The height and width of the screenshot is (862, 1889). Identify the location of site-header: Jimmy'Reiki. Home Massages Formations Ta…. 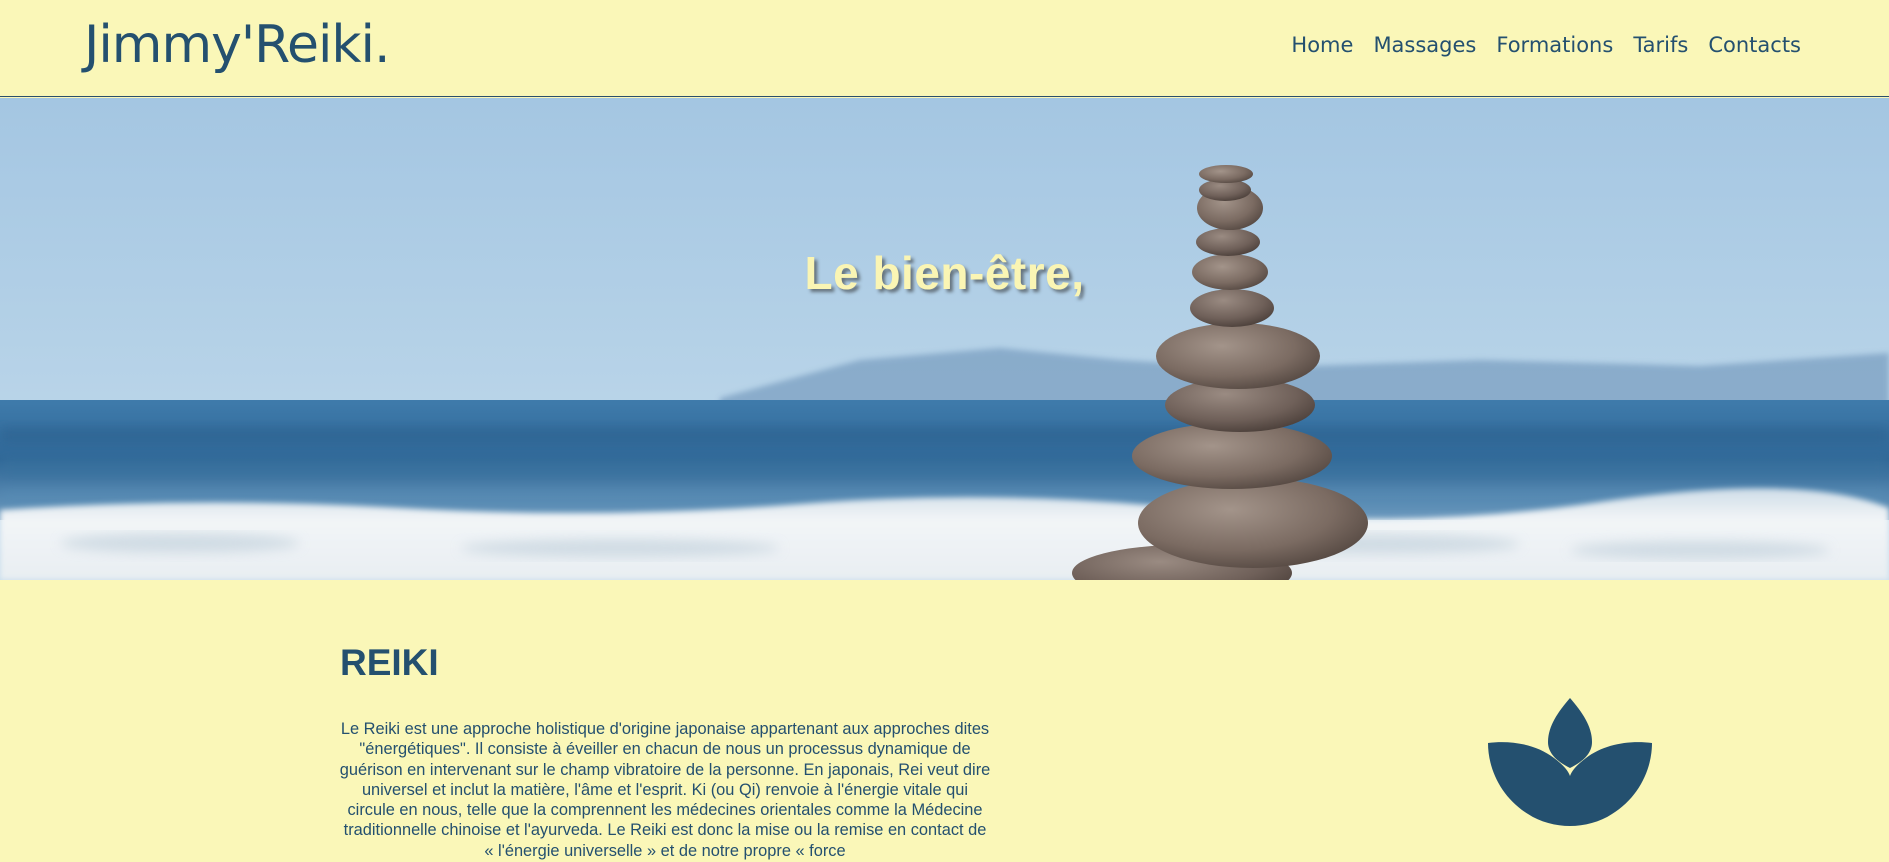
(944, 48).